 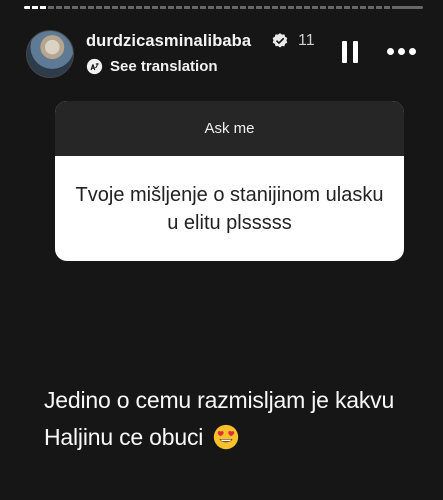 What do you see at coordinates (124, 437) in the screenshot?
I see `answer-line-2-text: Haljinu ce obuci` at bounding box center [124, 437].